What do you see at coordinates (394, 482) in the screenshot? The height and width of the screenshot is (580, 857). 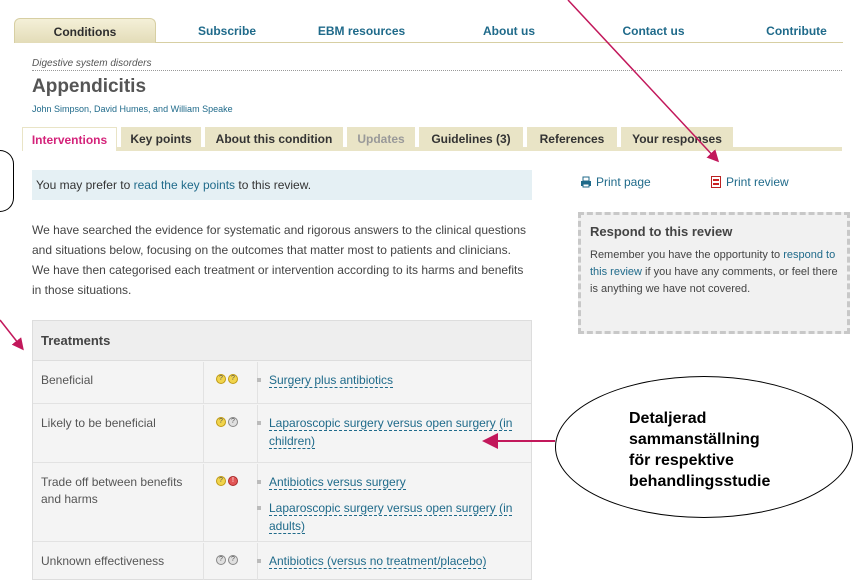 I see `treatment-link: Antibiotics versus surgery` at bounding box center [394, 482].